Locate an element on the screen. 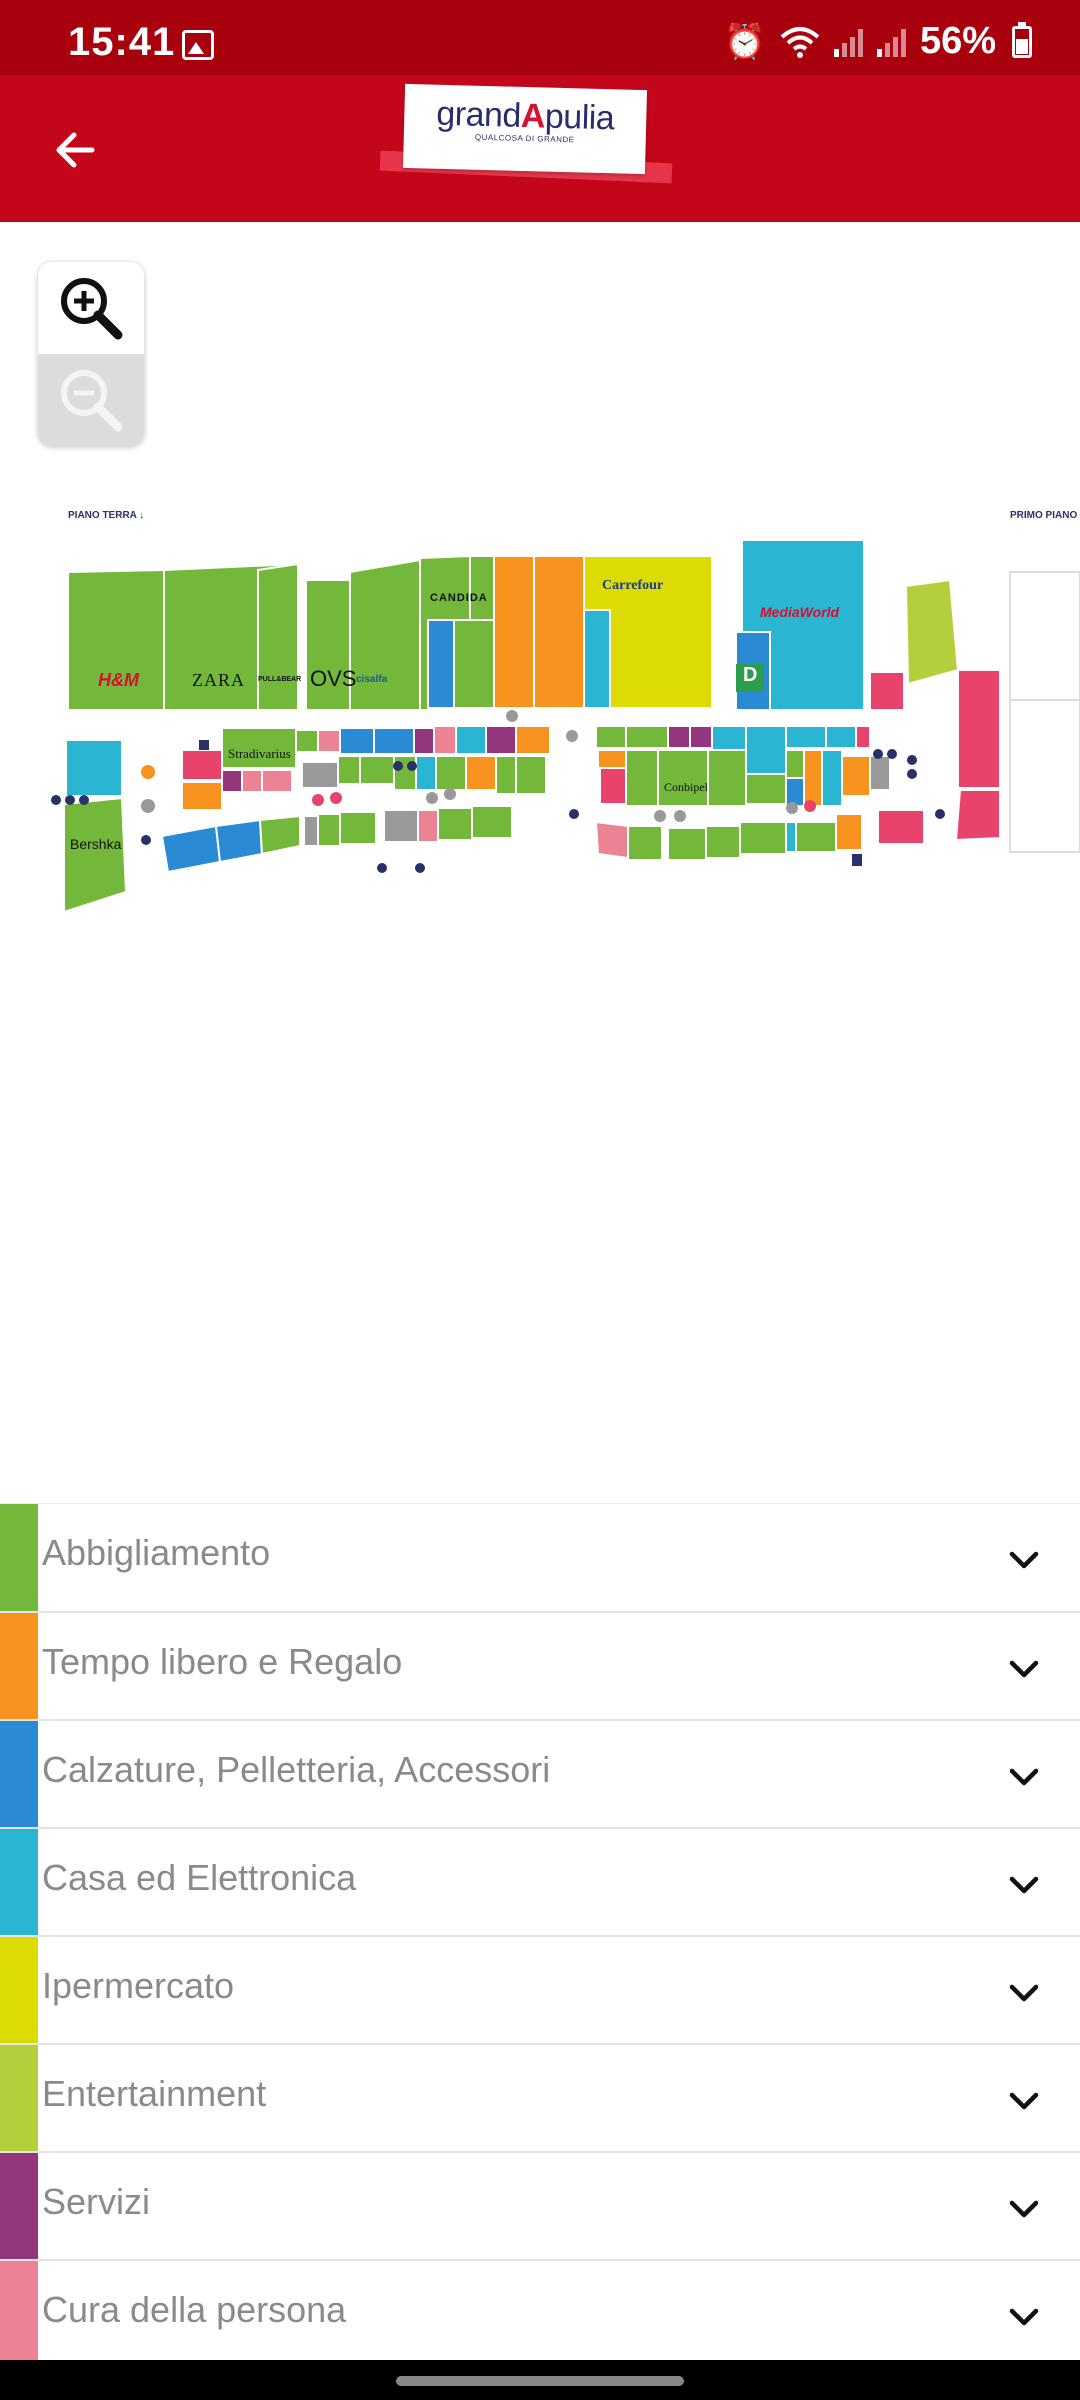 This screenshot has width=1080, height=2400. status-bar: 15:41 ⏰ 56% is located at coordinates (540, 37).